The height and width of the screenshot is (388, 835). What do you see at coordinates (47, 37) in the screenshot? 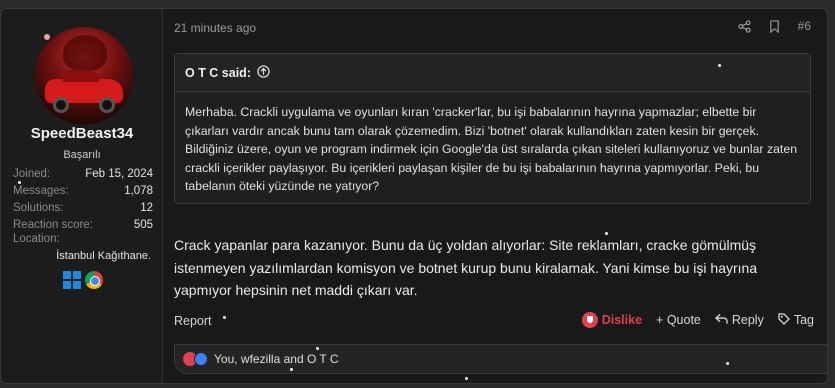
I see `online-status-dot` at bounding box center [47, 37].